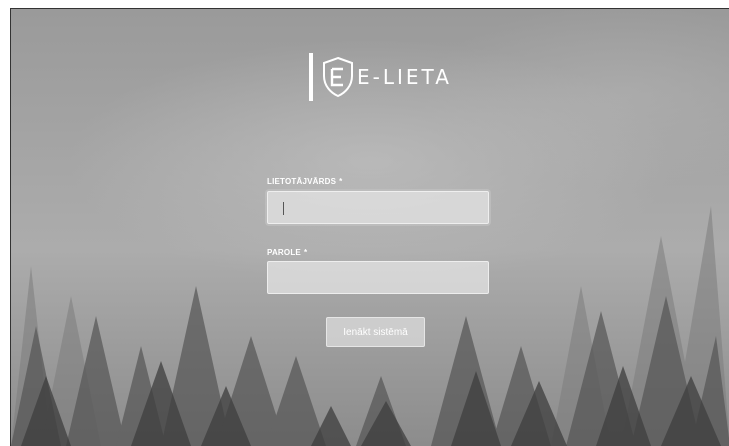 This screenshot has height=446, width=729. What do you see at coordinates (378, 277) in the screenshot?
I see `password-input` at bounding box center [378, 277].